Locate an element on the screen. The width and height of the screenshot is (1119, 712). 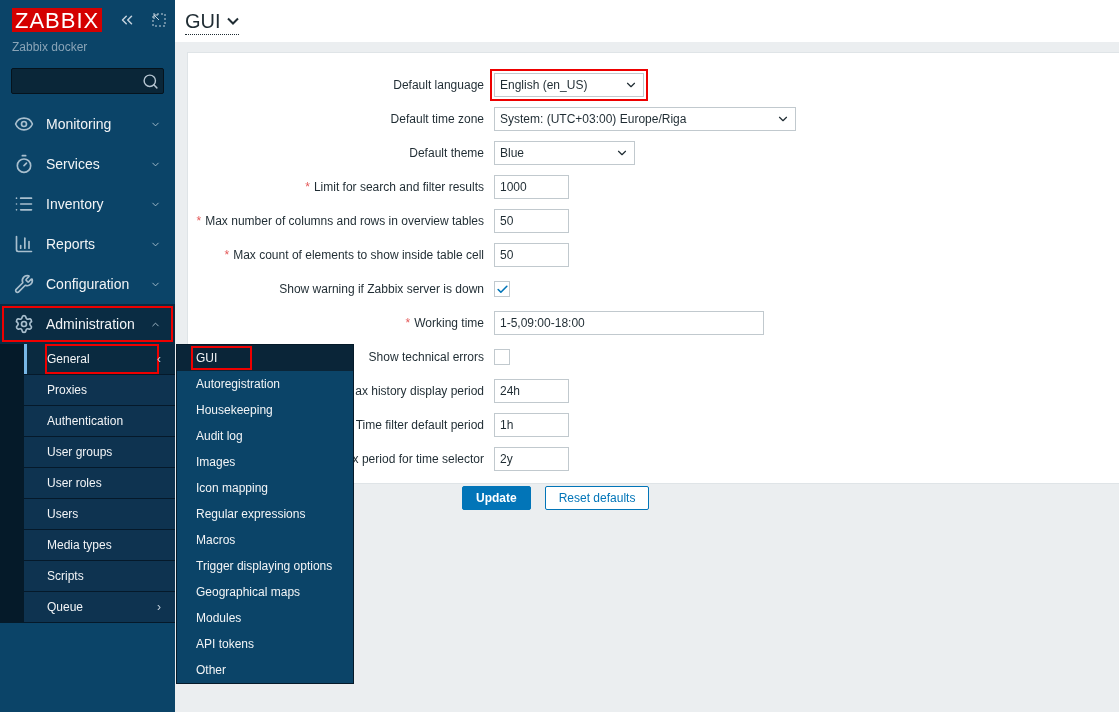
arrow-glyph: ‹ is located at coordinates (159, 359).